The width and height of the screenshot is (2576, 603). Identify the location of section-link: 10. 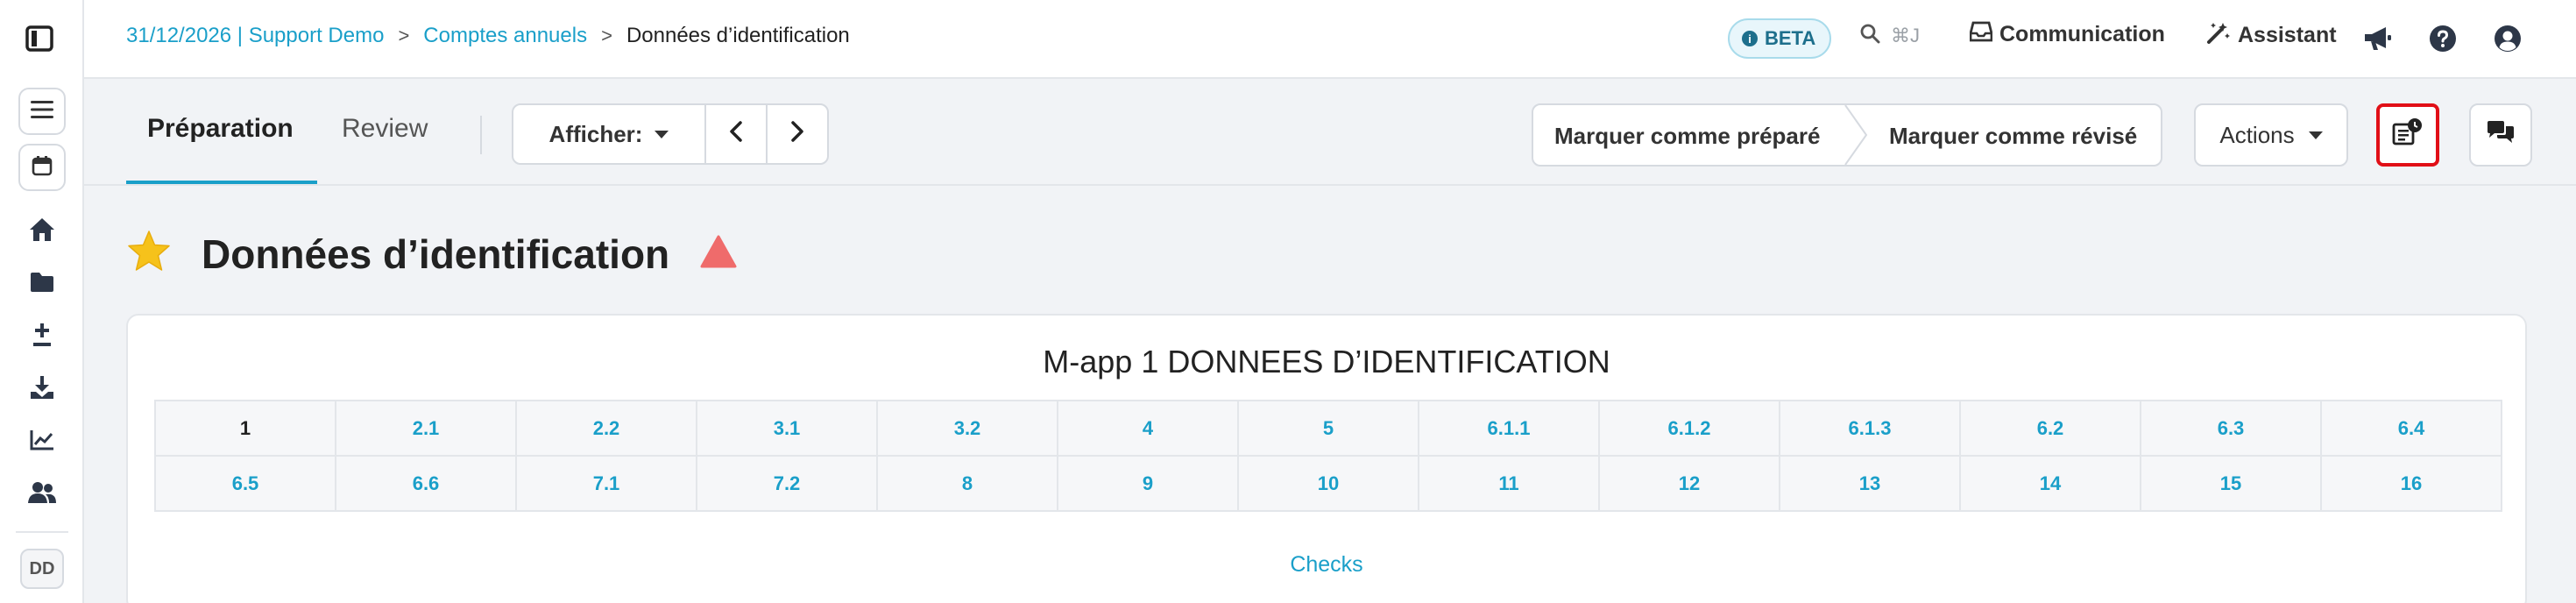
(1328, 483).